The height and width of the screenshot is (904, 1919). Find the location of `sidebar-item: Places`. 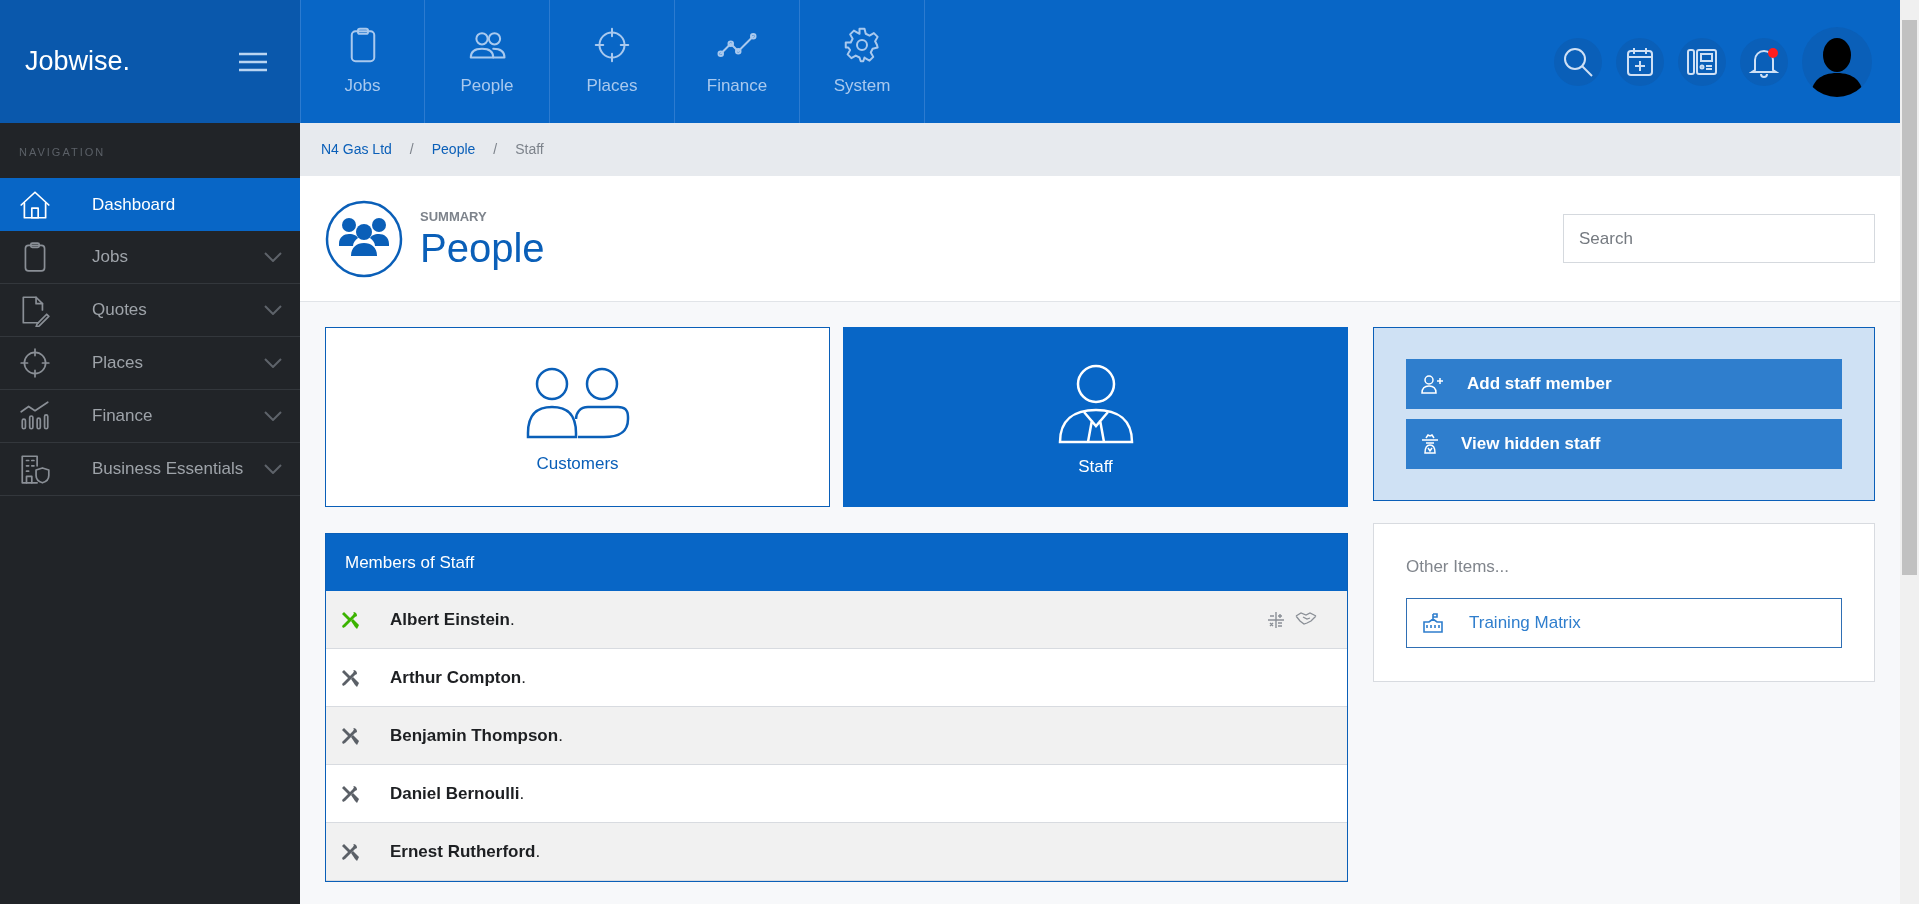

sidebar-item: Places is located at coordinates (150, 363).